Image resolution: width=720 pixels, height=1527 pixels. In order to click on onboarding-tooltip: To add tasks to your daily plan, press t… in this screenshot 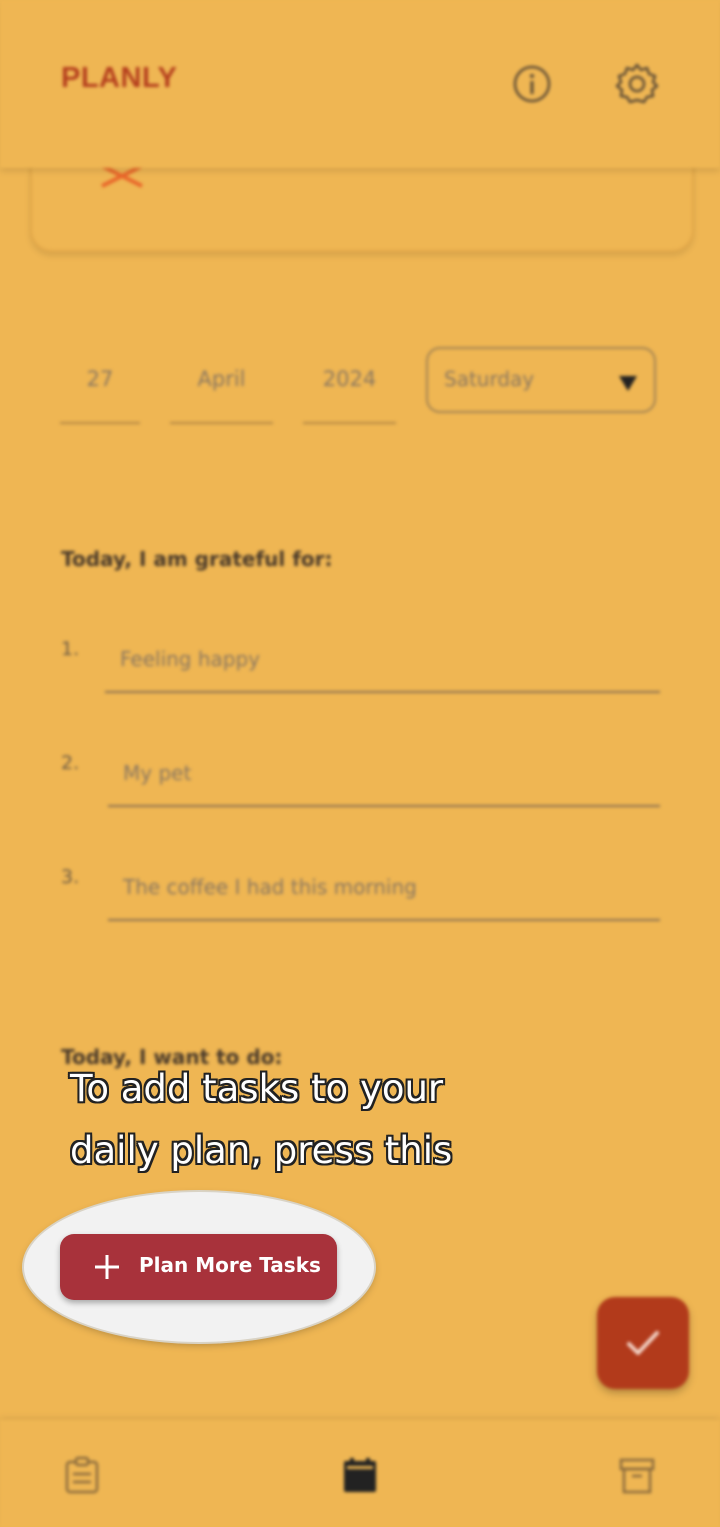, I will do `click(280, 1120)`.